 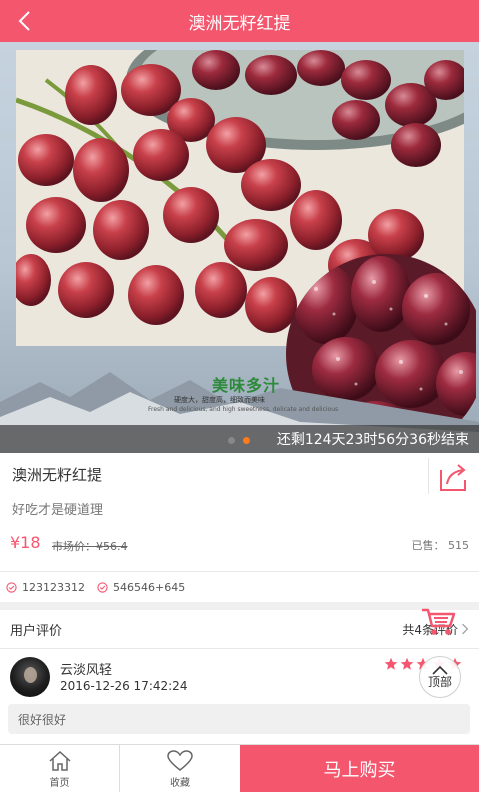 What do you see at coordinates (428, 476) in the screenshot?
I see `divider` at bounding box center [428, 476].